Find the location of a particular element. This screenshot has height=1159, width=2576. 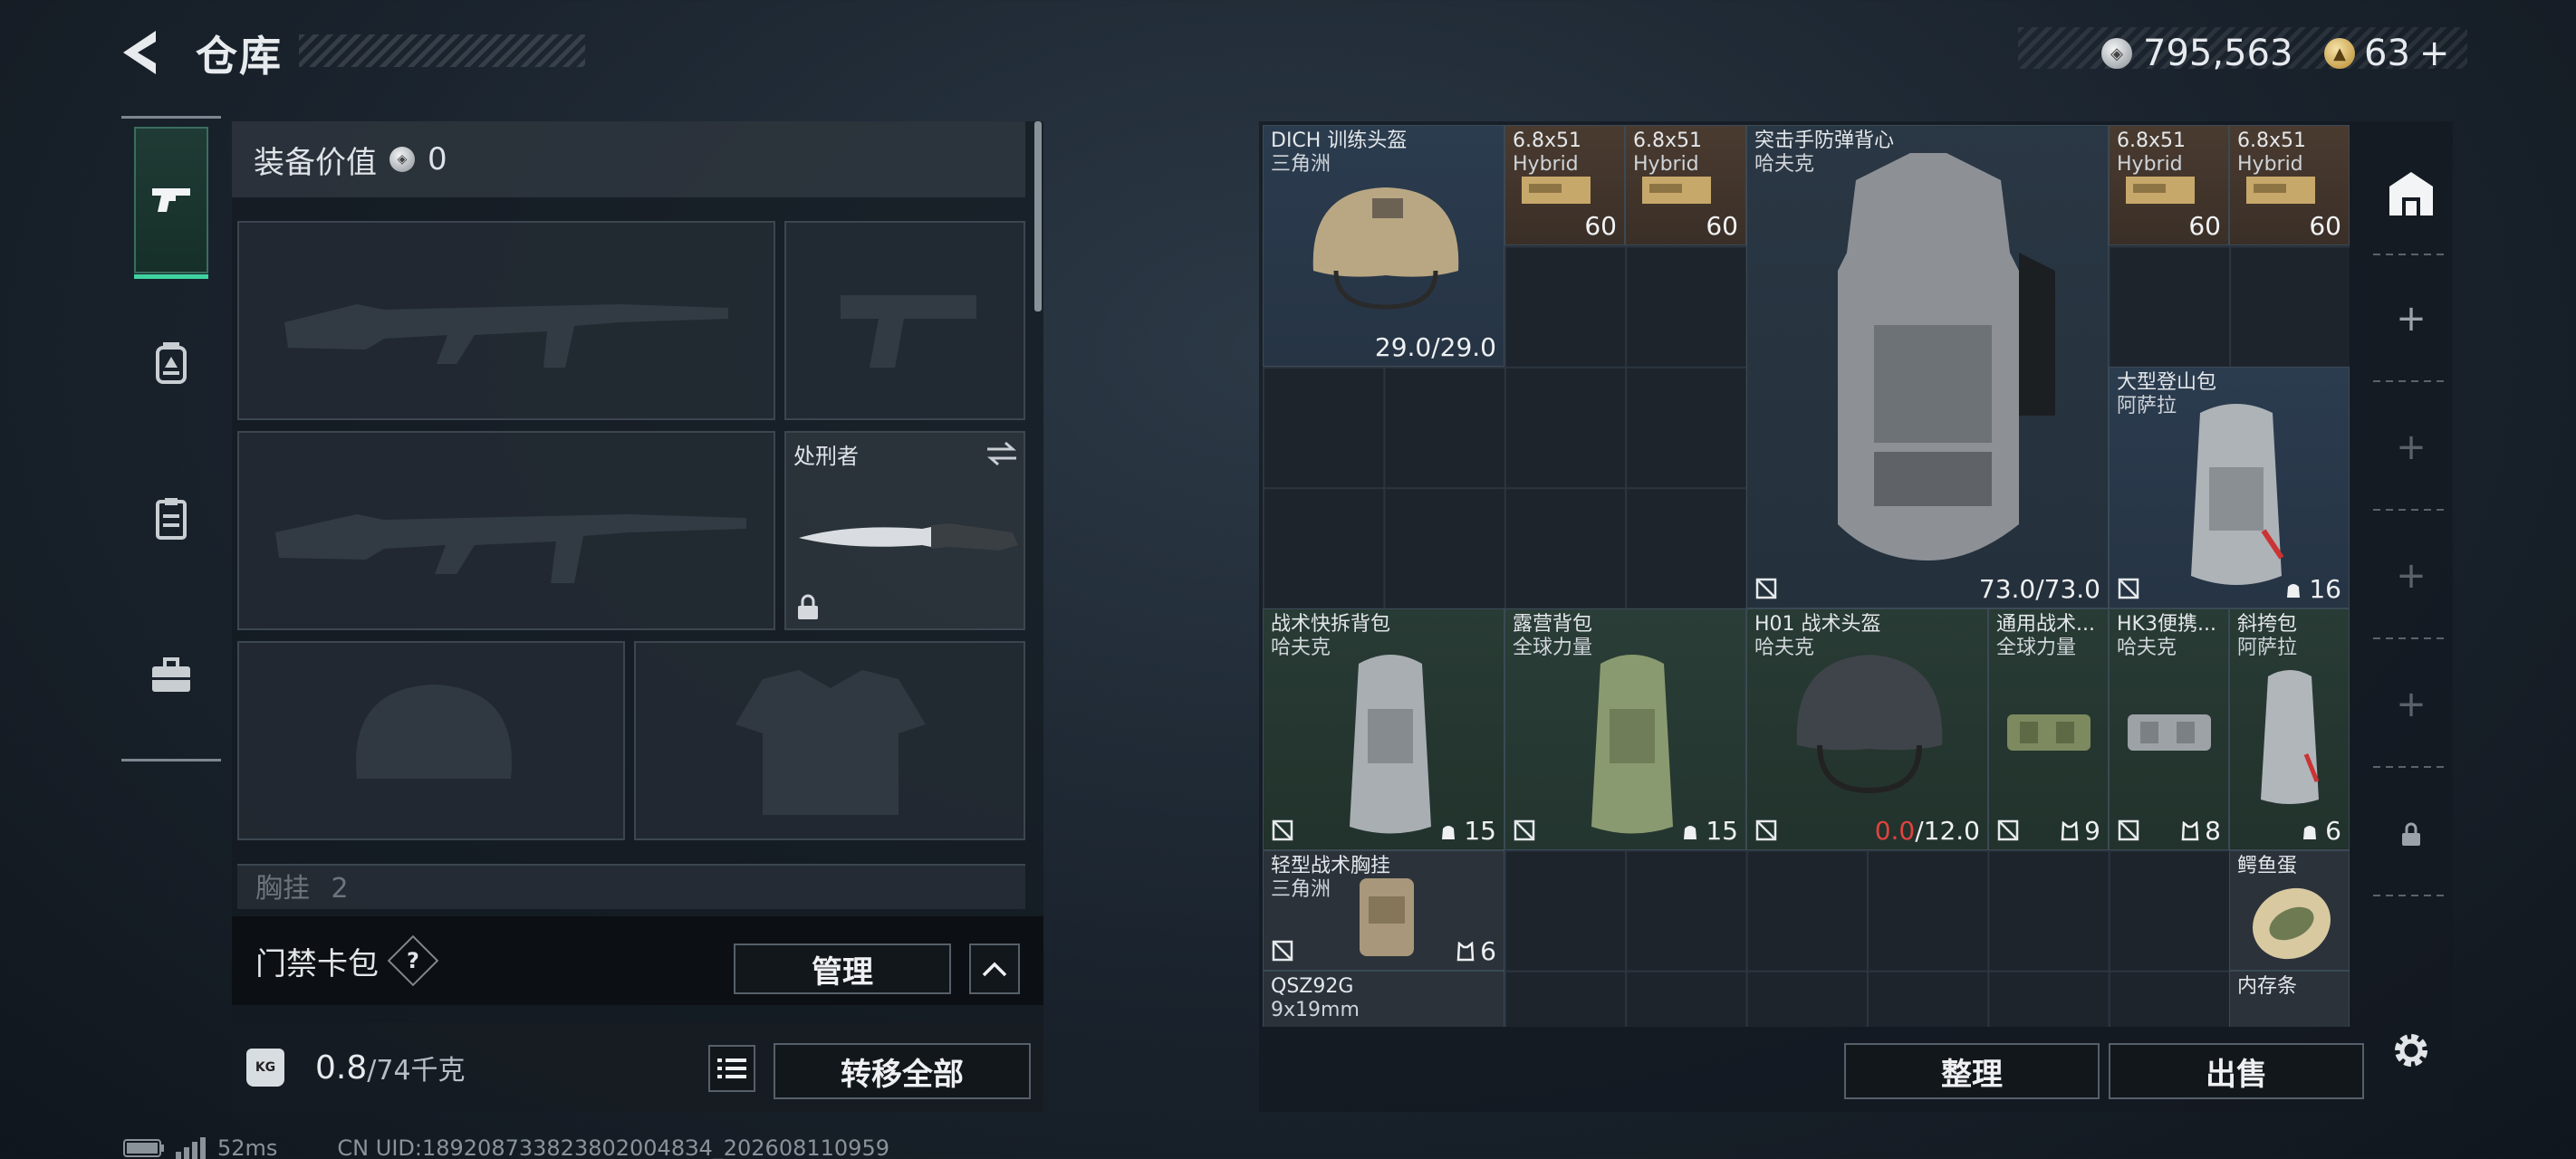

equipment-scrollbar is located at coordinates (1038, 216).